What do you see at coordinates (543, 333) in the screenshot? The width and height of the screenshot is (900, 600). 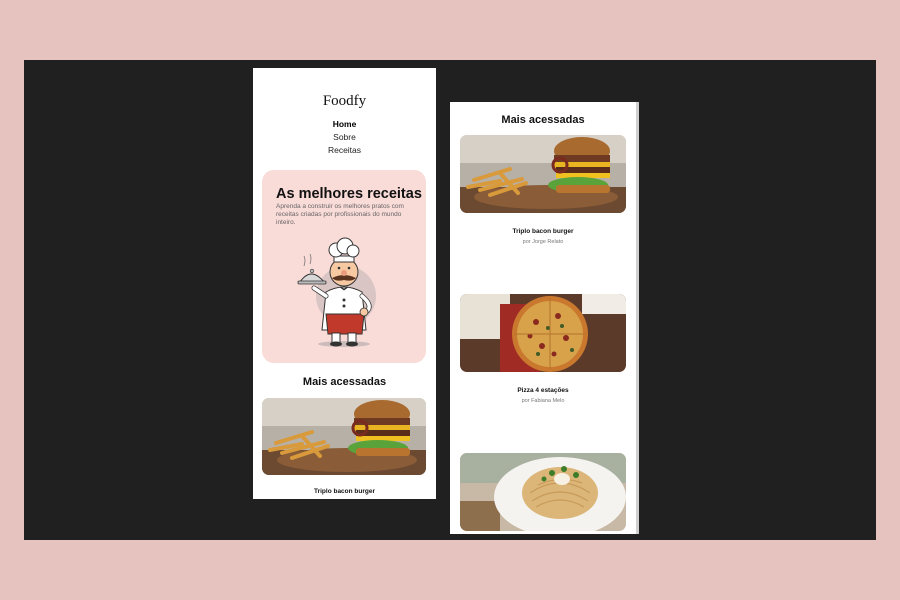 I see `recipe-image-pizza` at bounding box center [543, 333].